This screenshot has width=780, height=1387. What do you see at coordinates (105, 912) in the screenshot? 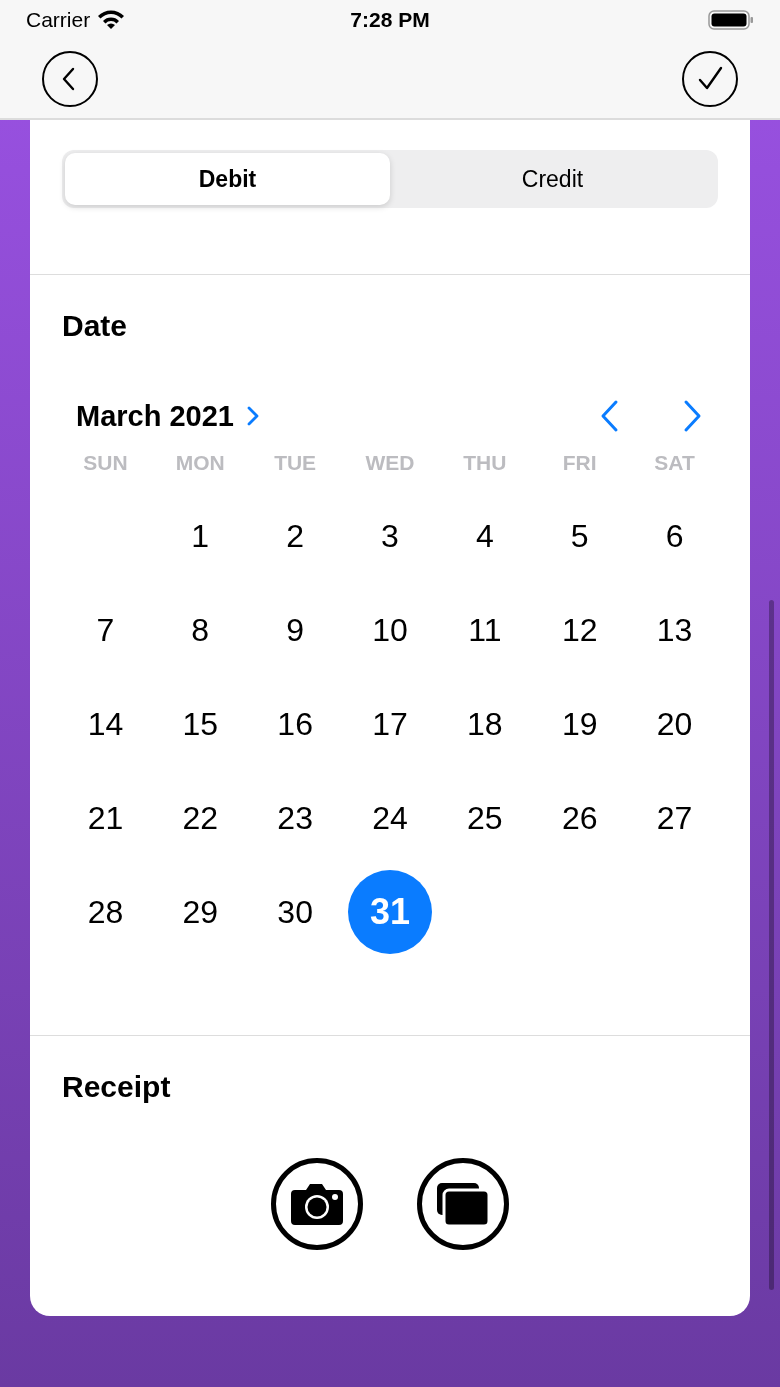
I see `calendar-day: 28` at bounding box center [105, 912].